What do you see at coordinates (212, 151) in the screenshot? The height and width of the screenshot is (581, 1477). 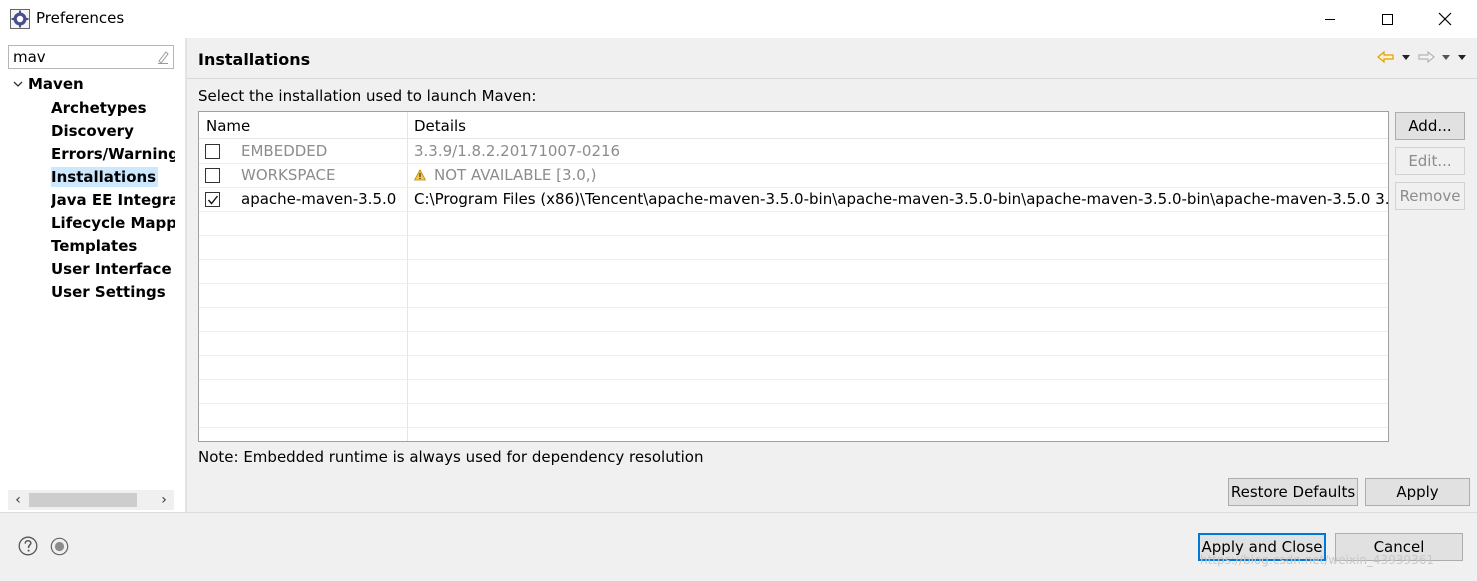 I see `checkbox-embedded` at bounding box center [212, 151].